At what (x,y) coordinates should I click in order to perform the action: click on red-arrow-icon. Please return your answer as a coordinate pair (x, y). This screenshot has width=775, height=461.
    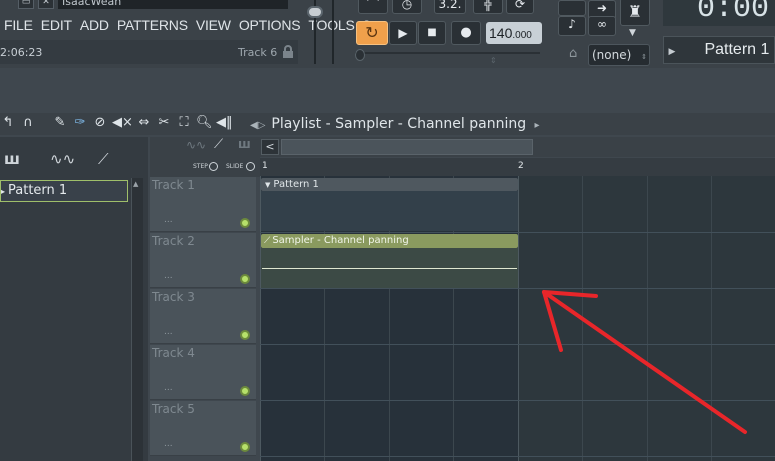
    Looking at the image, I should click on (644, 362).